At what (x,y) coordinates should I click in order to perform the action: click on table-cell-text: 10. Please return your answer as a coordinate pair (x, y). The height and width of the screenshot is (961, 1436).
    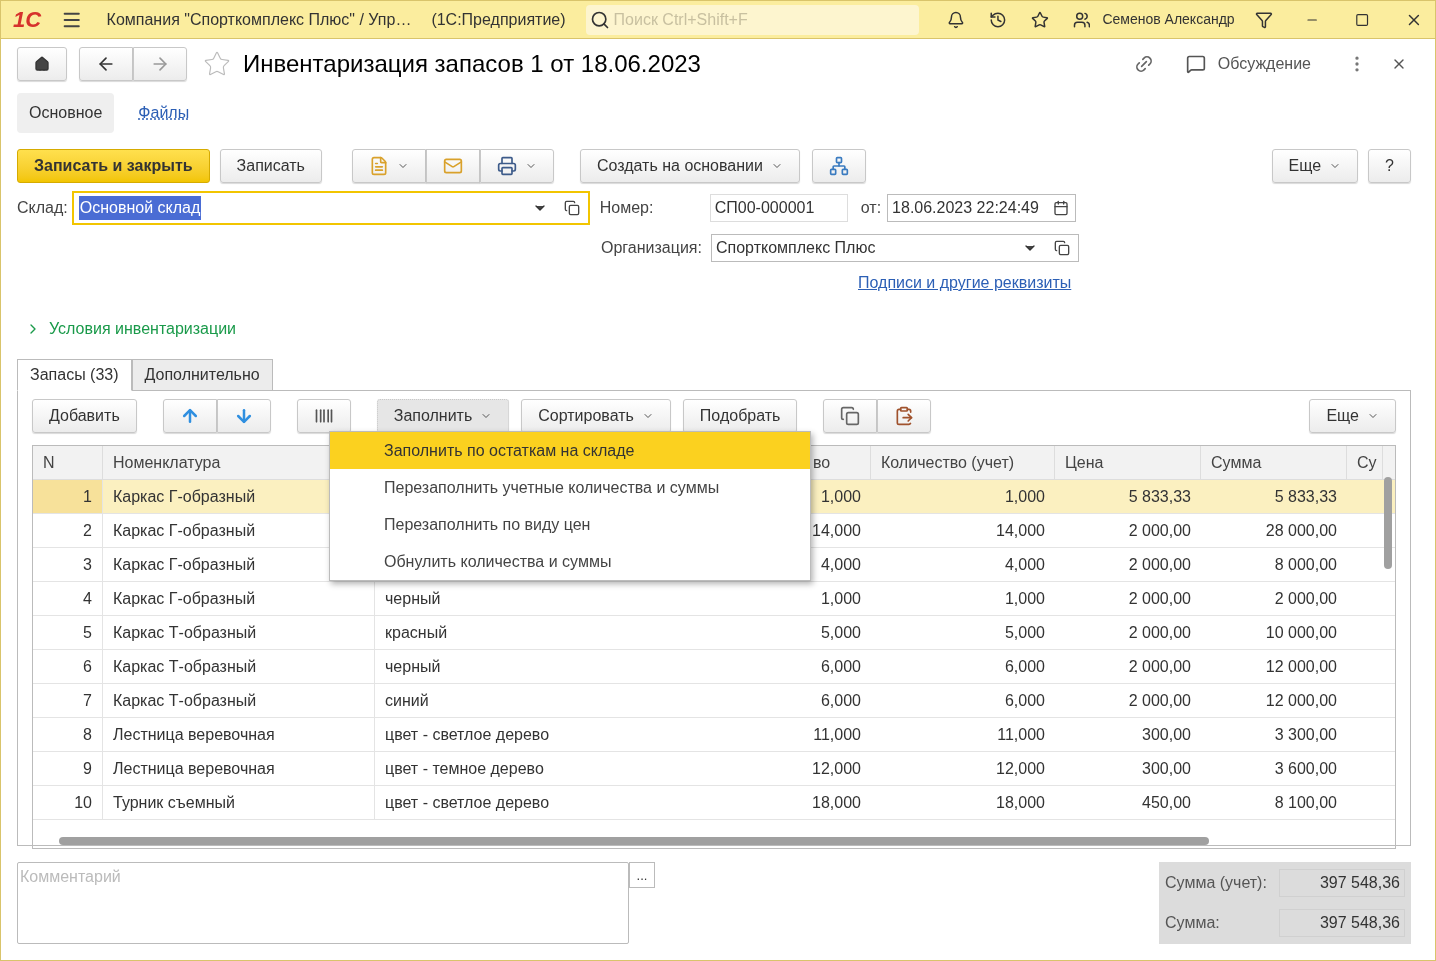
    Looking at the image, I should click on (83, 802).